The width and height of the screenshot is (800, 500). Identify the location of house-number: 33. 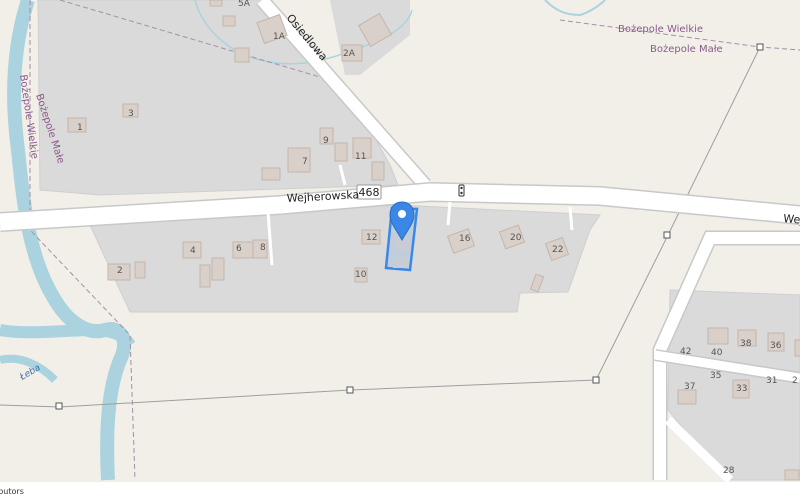
(741, 389).